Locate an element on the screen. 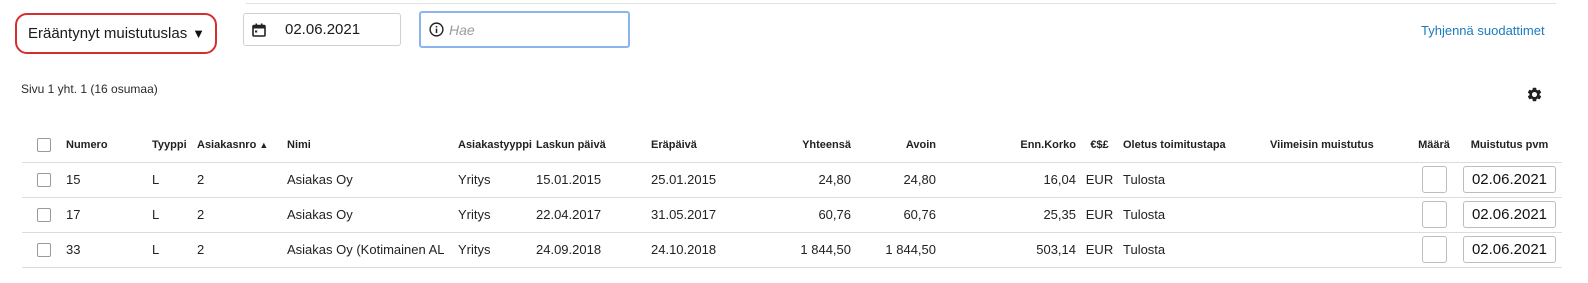 The width and height of the screenshot is (1588, 283). cell-avoin: 60,76 is located at coordinates (893, 214).